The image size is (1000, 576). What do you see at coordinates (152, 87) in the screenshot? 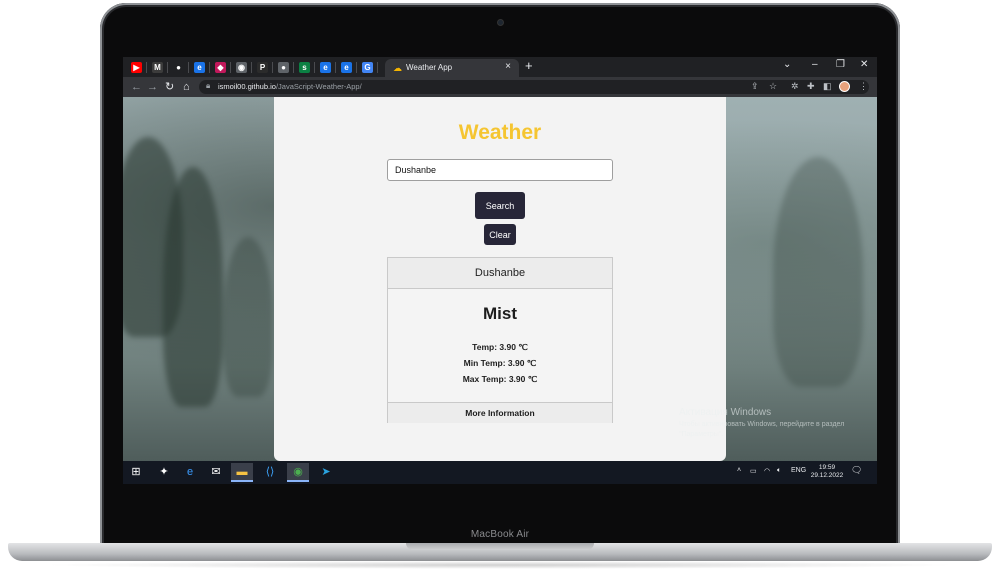
I see `forward-icon: →` at bounding box center [152, 87].